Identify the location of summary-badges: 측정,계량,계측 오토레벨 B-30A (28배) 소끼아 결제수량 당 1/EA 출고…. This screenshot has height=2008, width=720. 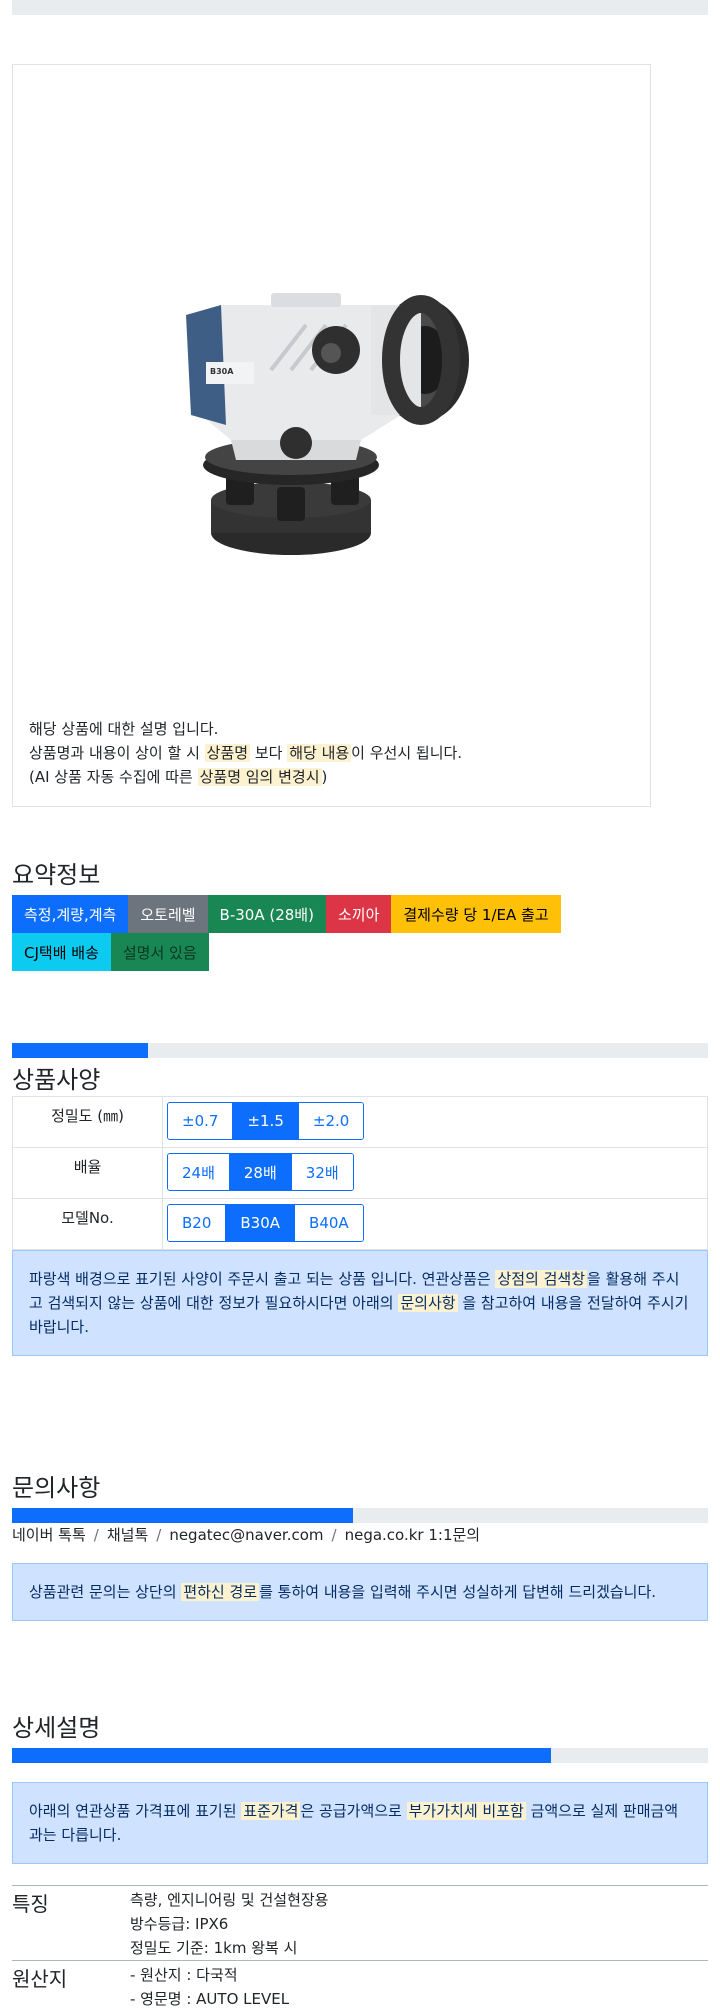
(312, 933).